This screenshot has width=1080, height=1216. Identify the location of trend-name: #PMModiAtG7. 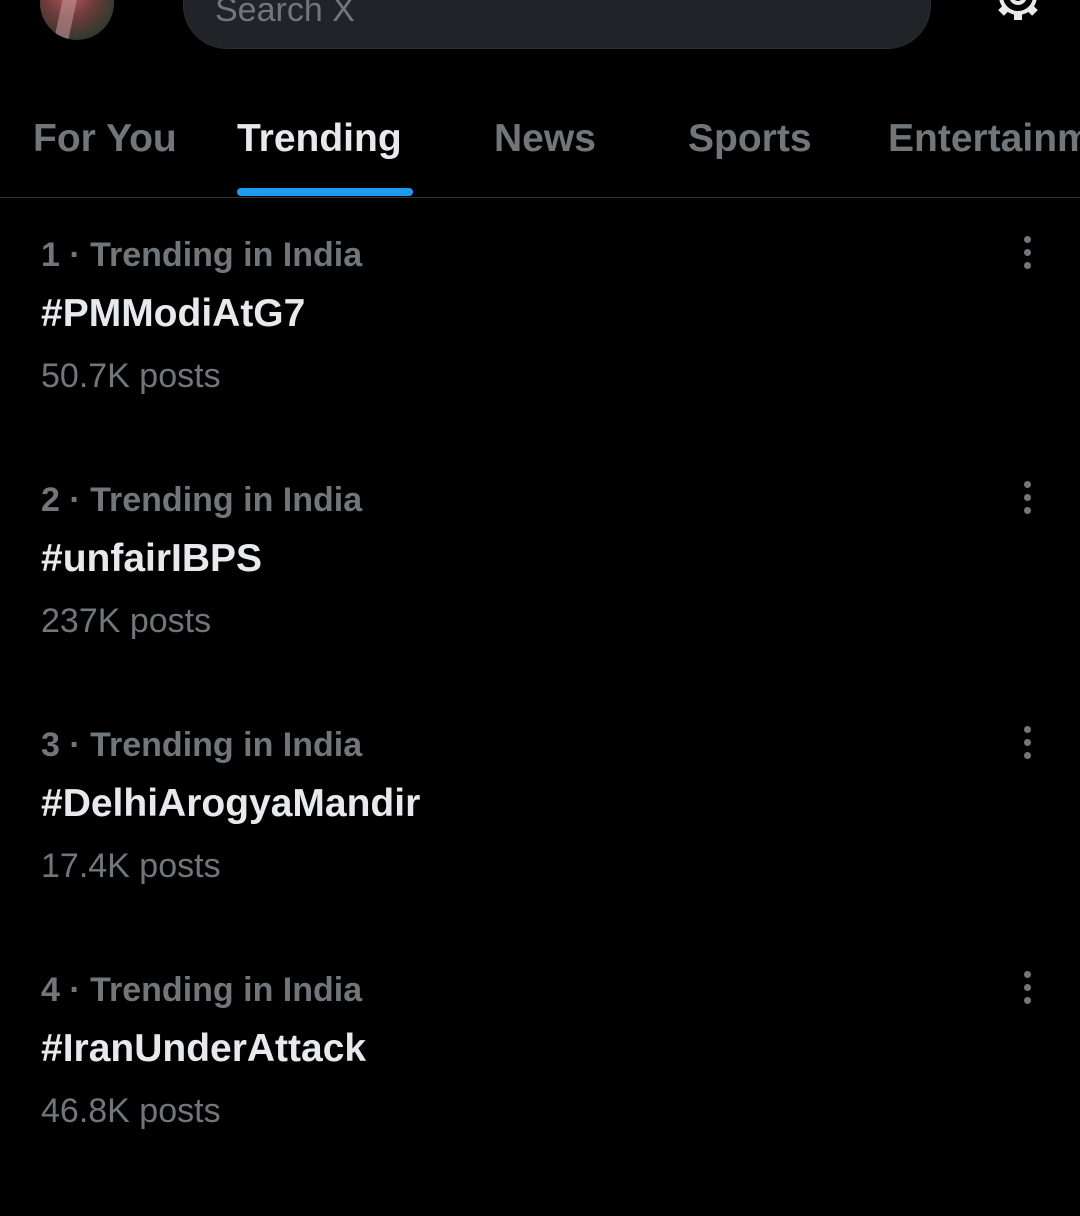
(173, 313).